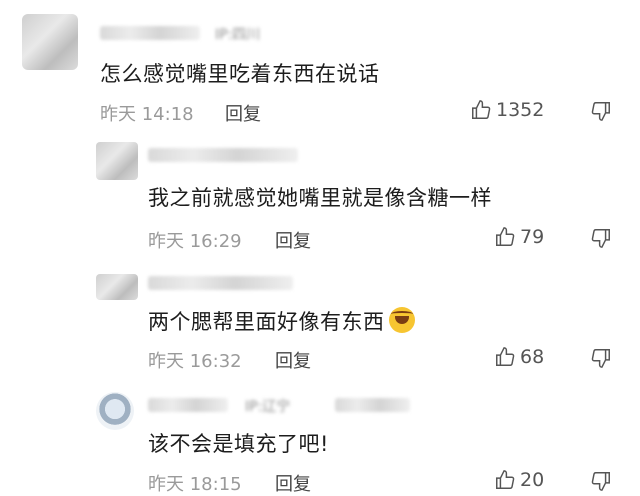  What do you see at coordinates (320, 198) in the screenshot?
I see `comment-text: 我之前就感觉她嘴里就是像含糖一样` at bounding box center [320, 198].